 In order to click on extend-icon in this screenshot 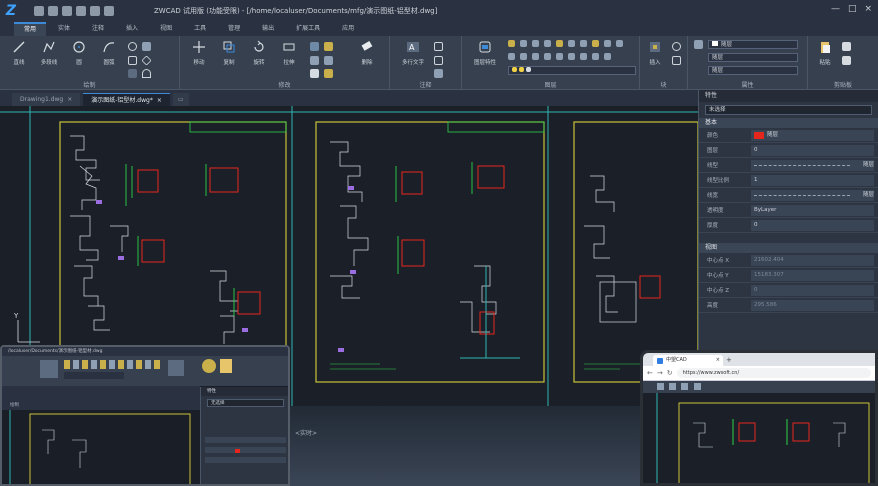, I will do `click(328, 60)`.